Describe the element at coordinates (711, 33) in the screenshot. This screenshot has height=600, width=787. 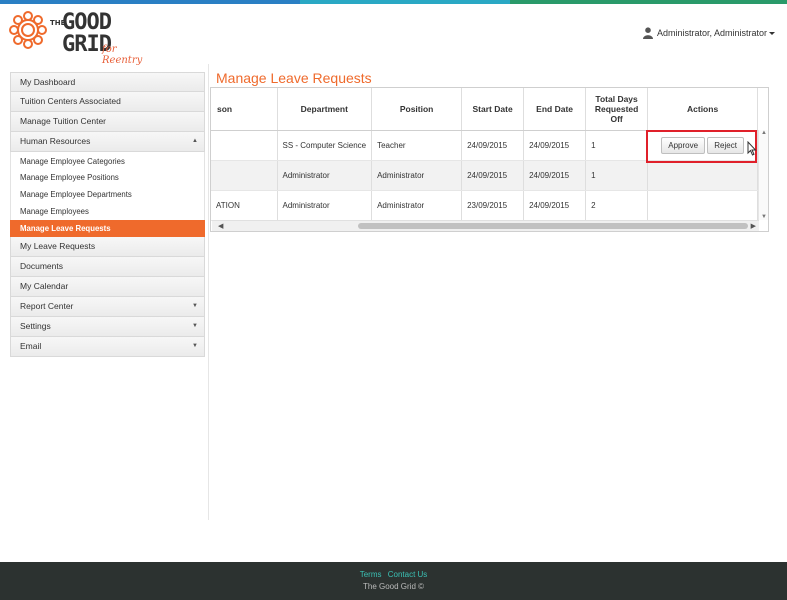
I see `user-name: Administrator, Administrator` at that location.